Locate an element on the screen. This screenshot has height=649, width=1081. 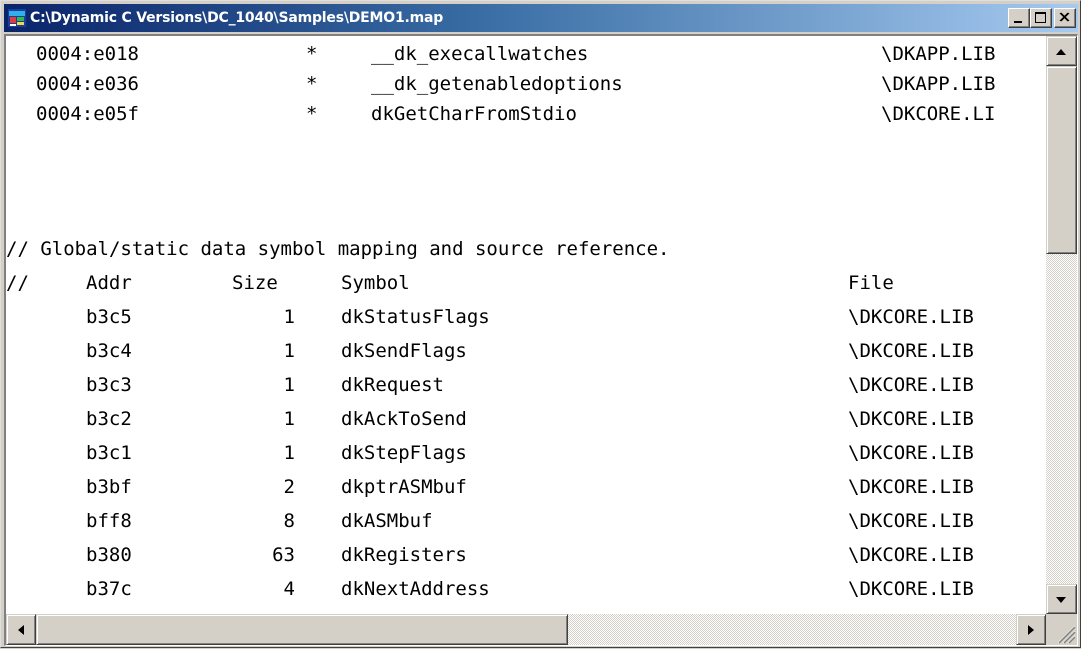
data-symbol-row: b3c3 1 dkRequest \DKCORE.LIB is located at coordinates (526, 385).